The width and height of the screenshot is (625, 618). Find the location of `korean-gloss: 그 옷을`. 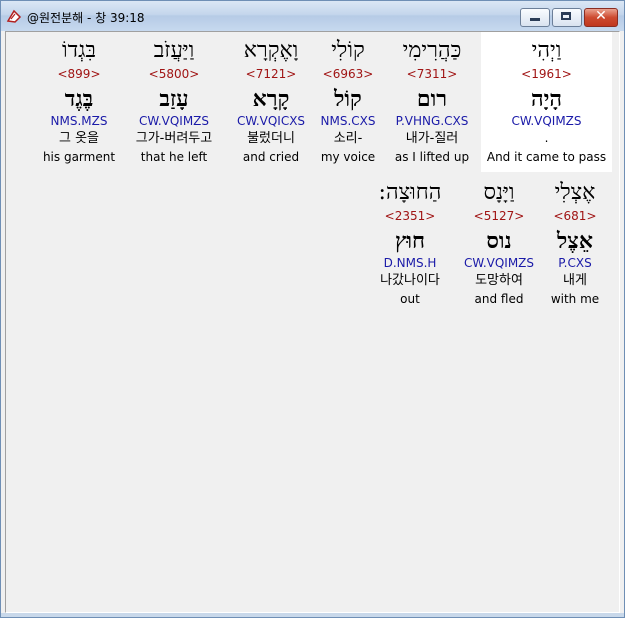

korean-gloss: 그 옷을 is located at coordinates (78, 138).